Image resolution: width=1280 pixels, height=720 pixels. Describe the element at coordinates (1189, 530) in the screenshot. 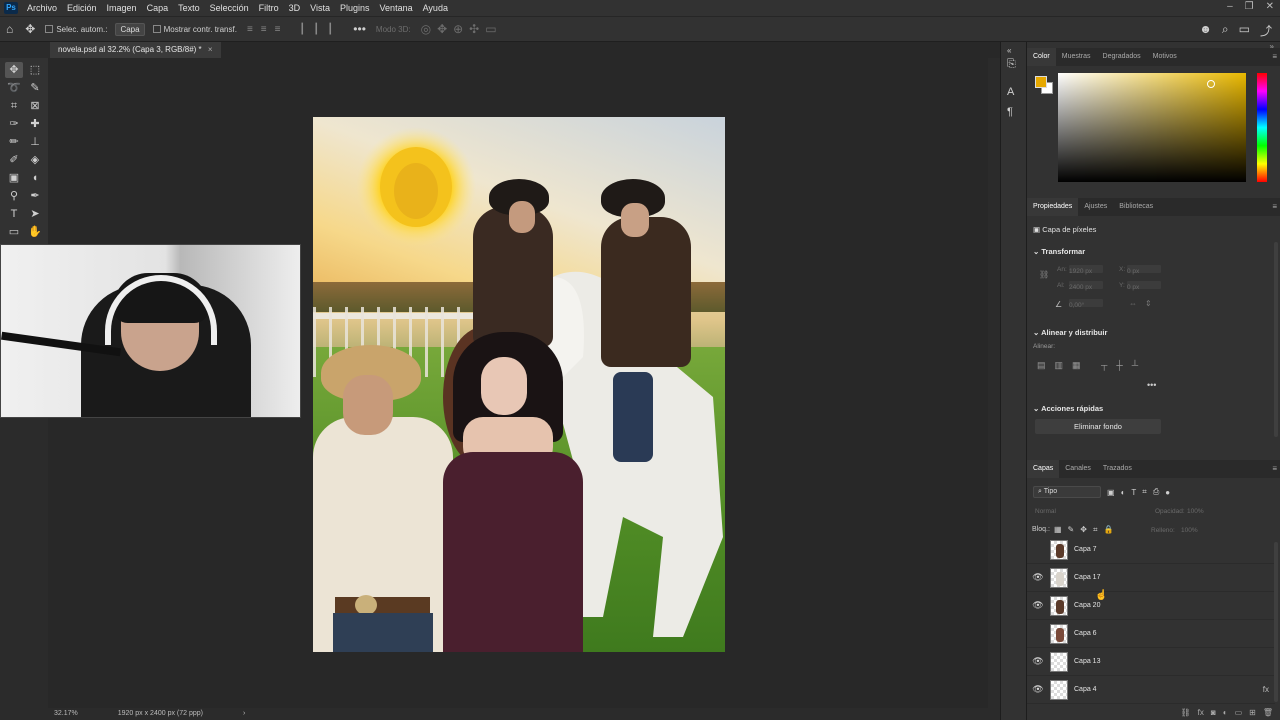

I see `fill-value: 100%` at that location.